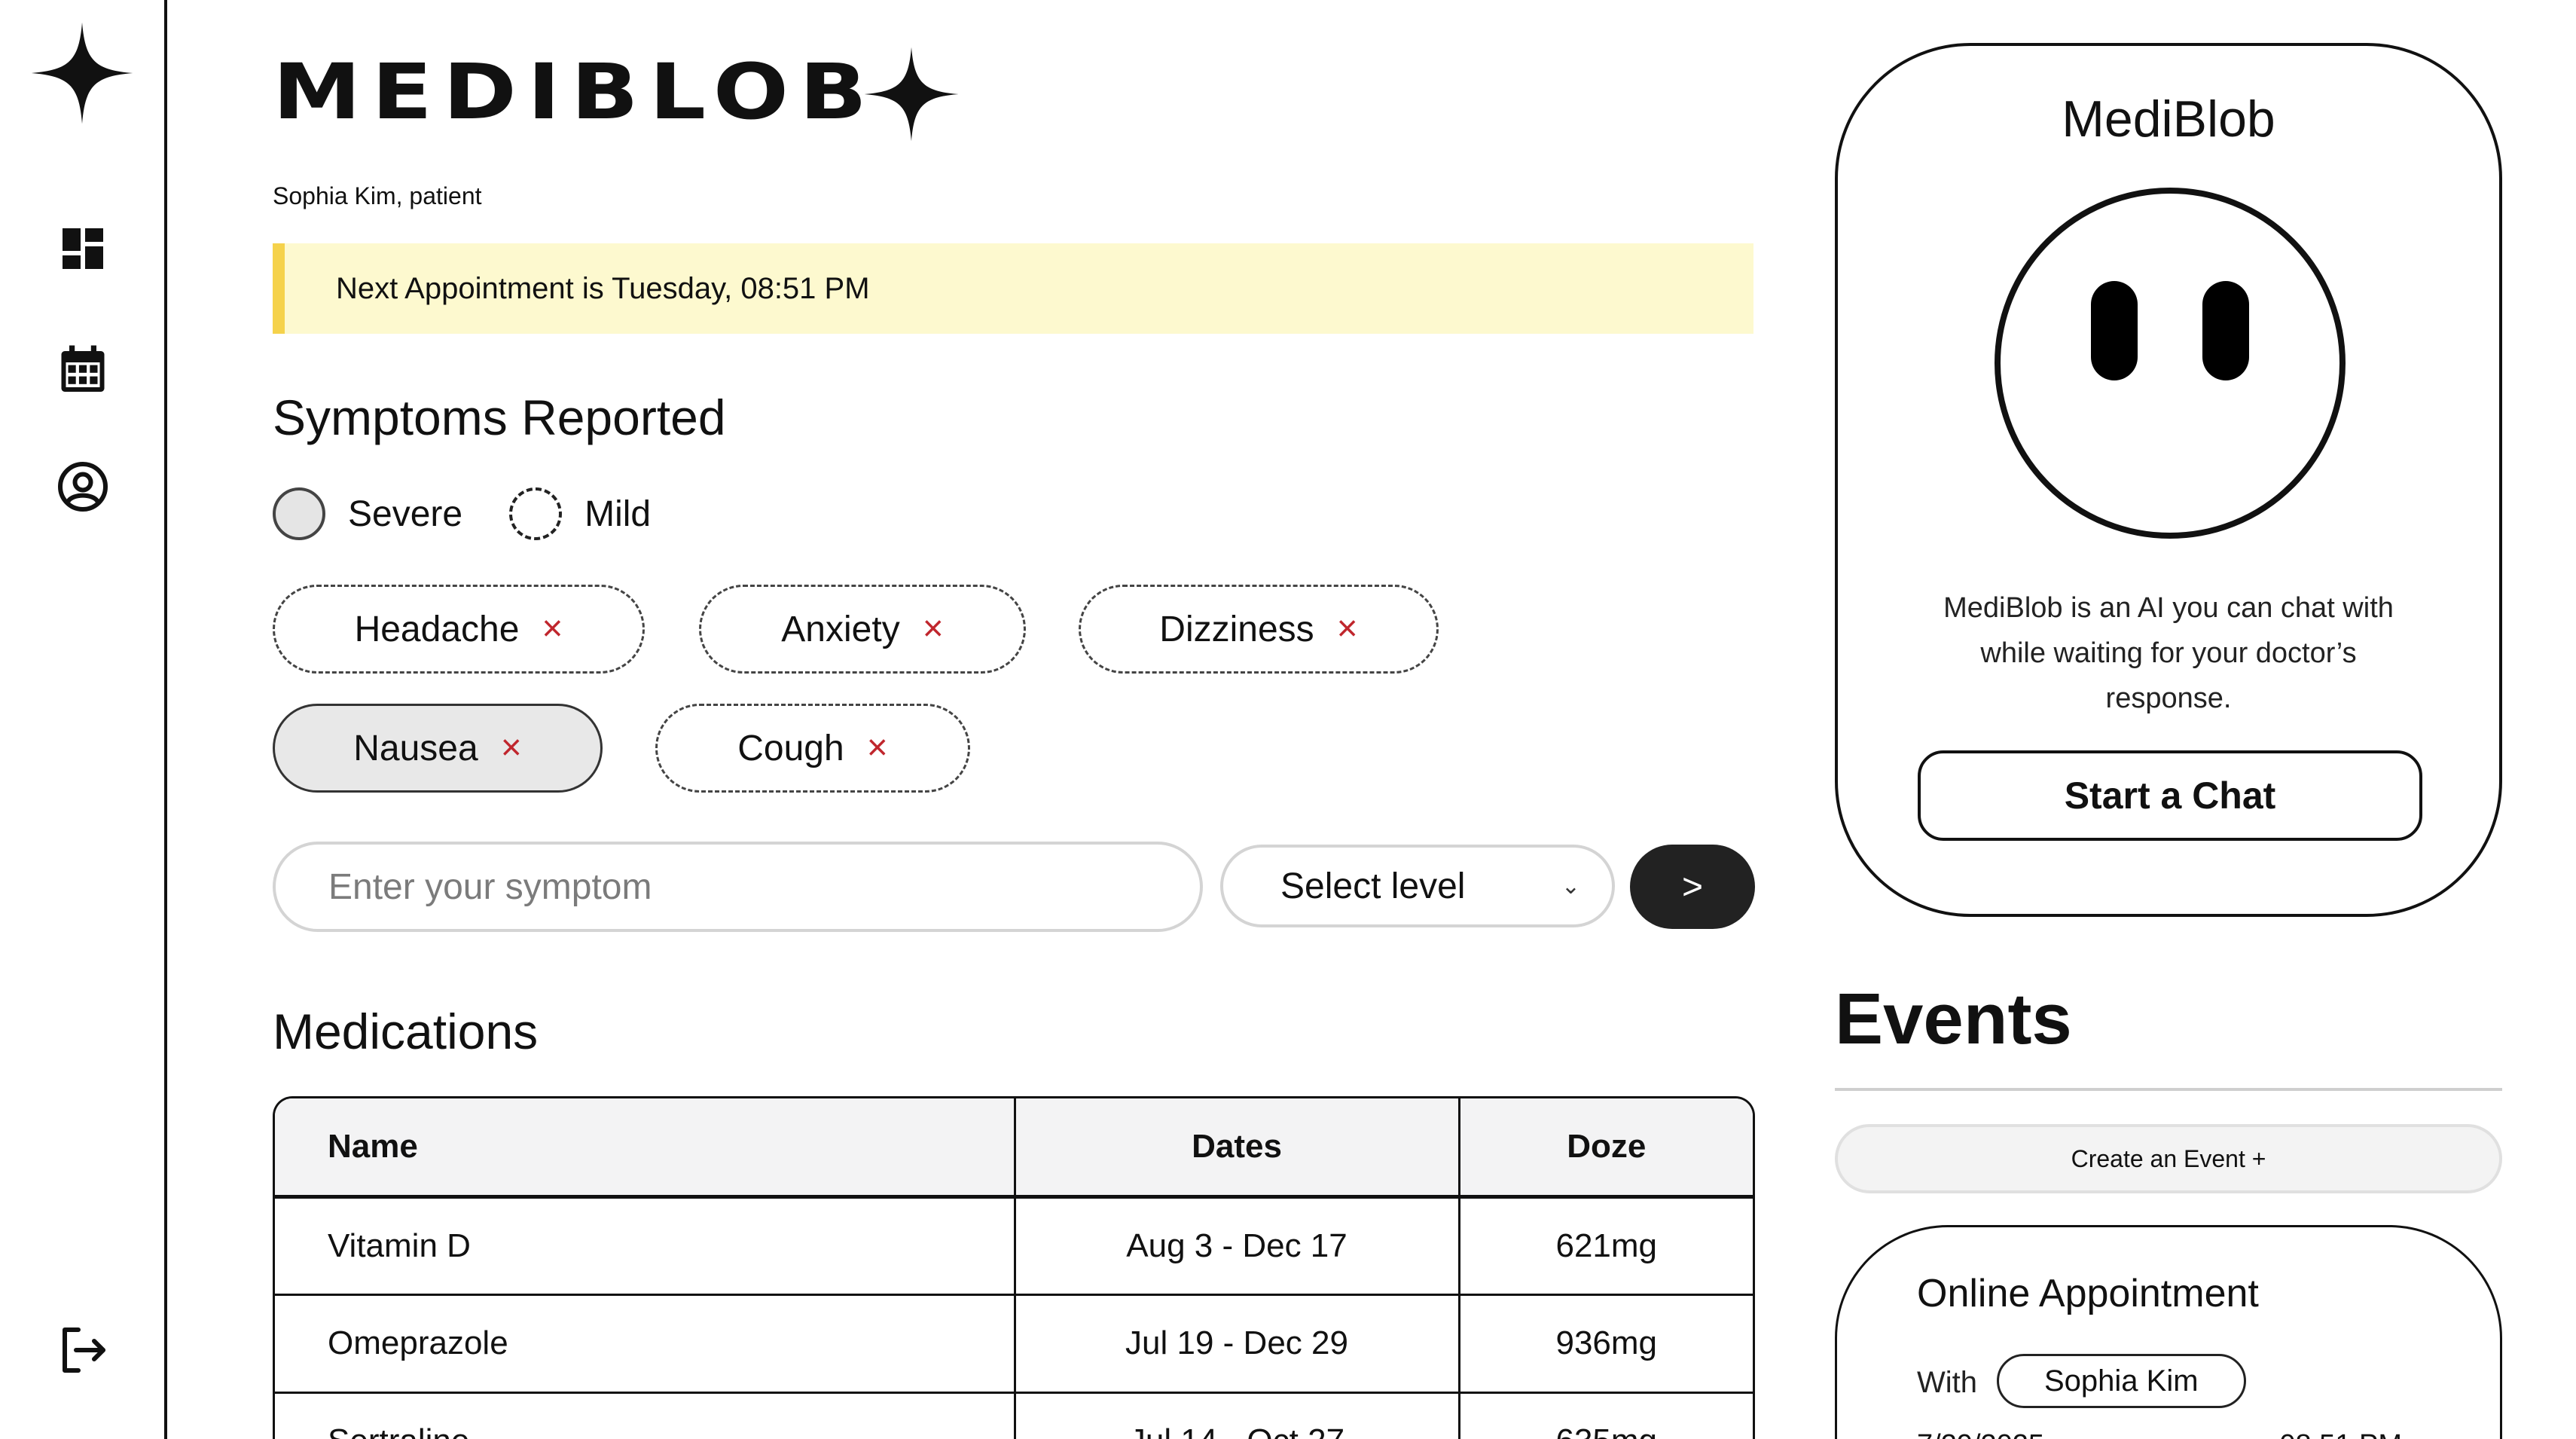 This screenshot has height=1439, width=2576. Describe the element at coordinates (1238, 1246) in the screenshot. I see `medication-dates: Aug 3 - Dec 17` at that location.